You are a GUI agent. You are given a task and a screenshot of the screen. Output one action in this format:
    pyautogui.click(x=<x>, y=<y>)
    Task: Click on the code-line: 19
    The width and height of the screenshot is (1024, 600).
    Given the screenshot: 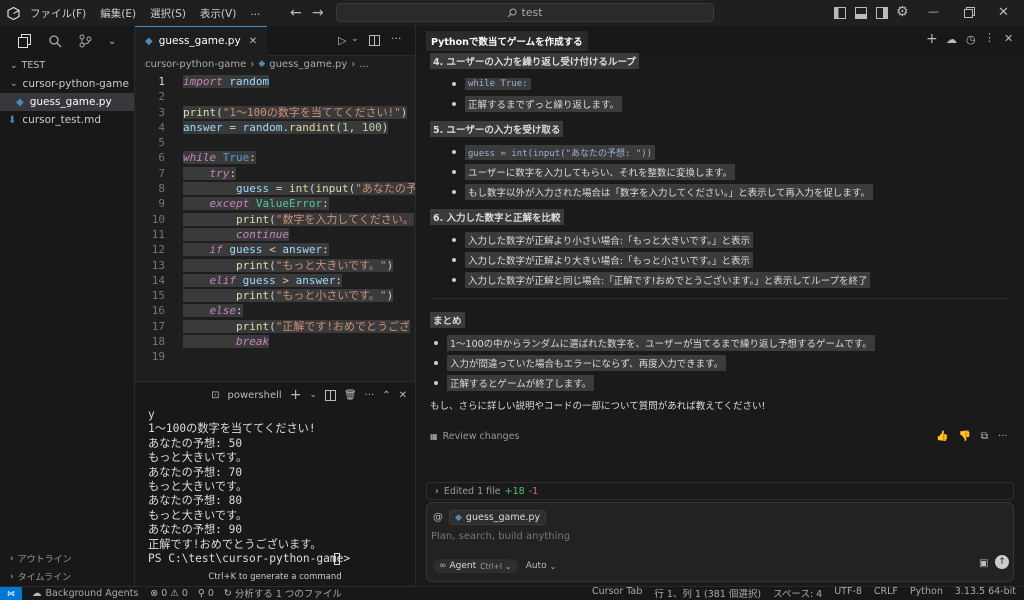 What is the action you would take?
    pyautogui.click(x=275, y=356)
    